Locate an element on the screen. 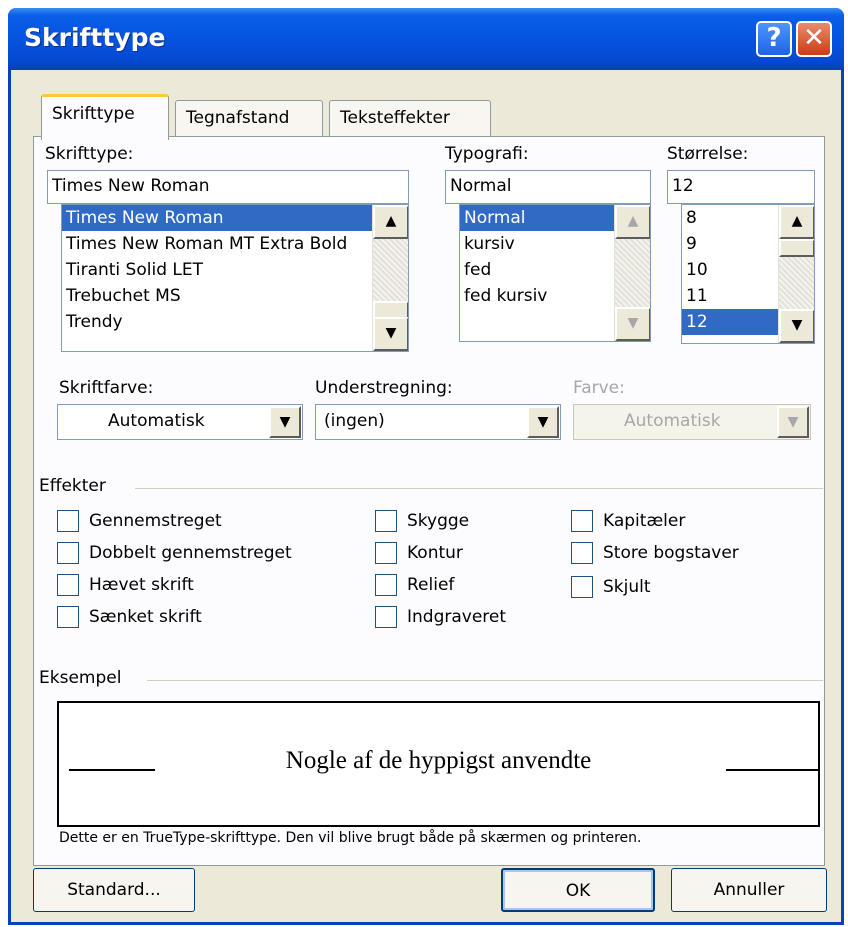 This screenshot has width=848, height=927. style-label: Typografi: is located at coordinates (487, 154).